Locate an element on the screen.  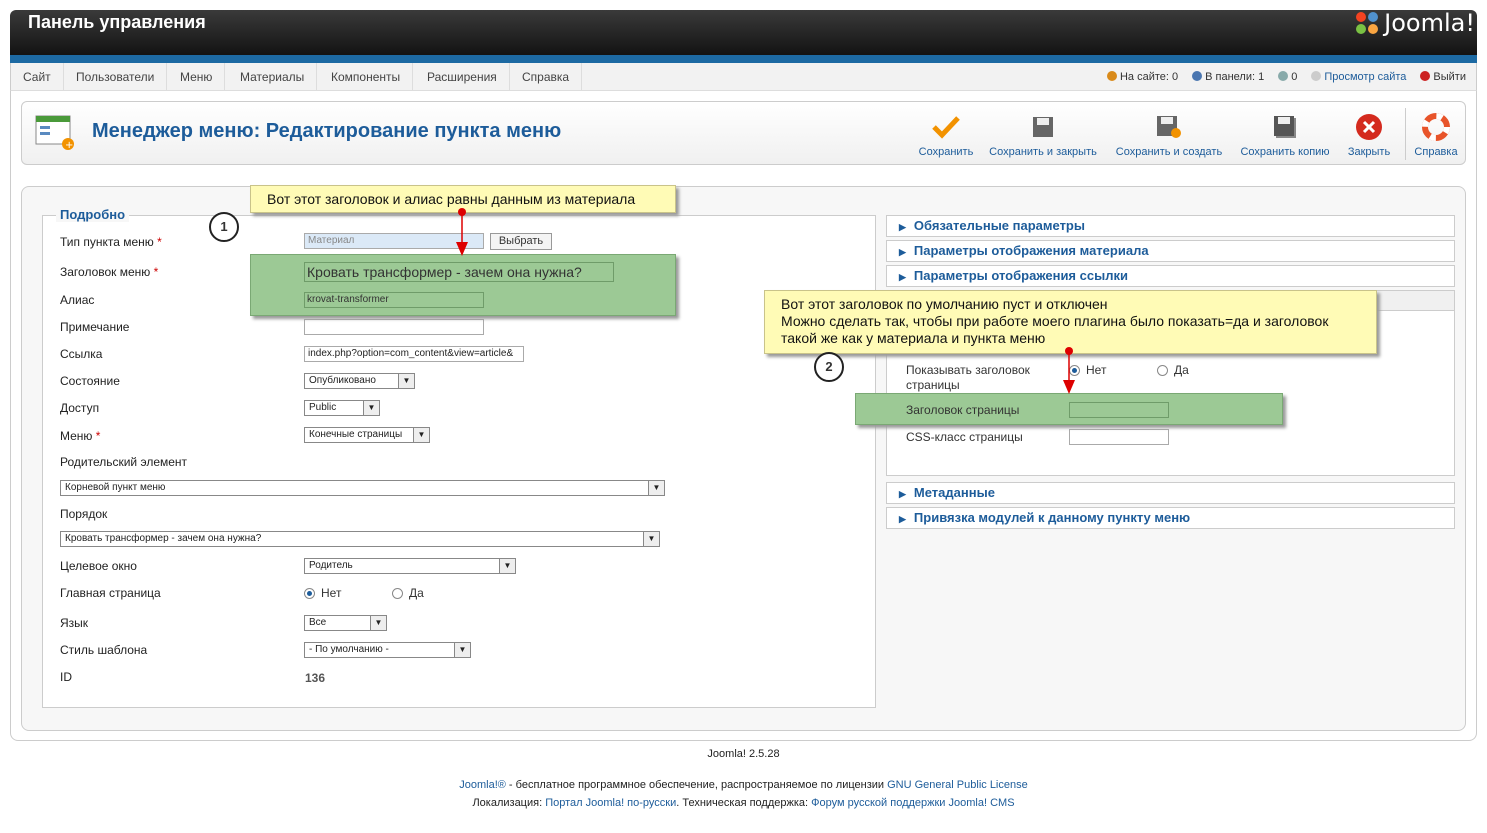
details-legend: Подробно is located at coordinates (93, 214).